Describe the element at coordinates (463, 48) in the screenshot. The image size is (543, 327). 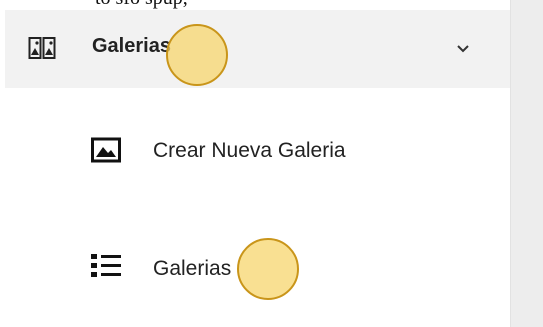
I see `chevron-down-icon` at that location.